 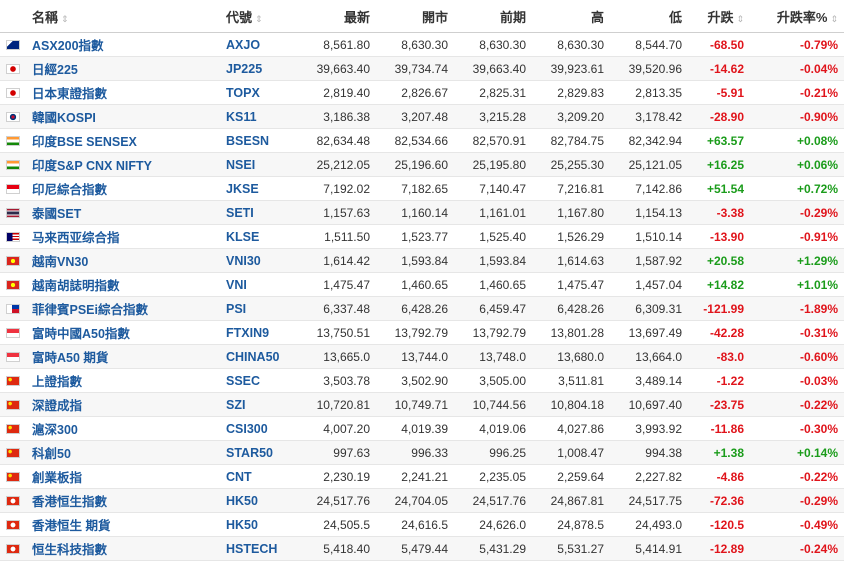 What do you see at coordinates (571, 548) in the screenshot?
I see `high-value: 5,531.27` at bounding box center [571, 548].